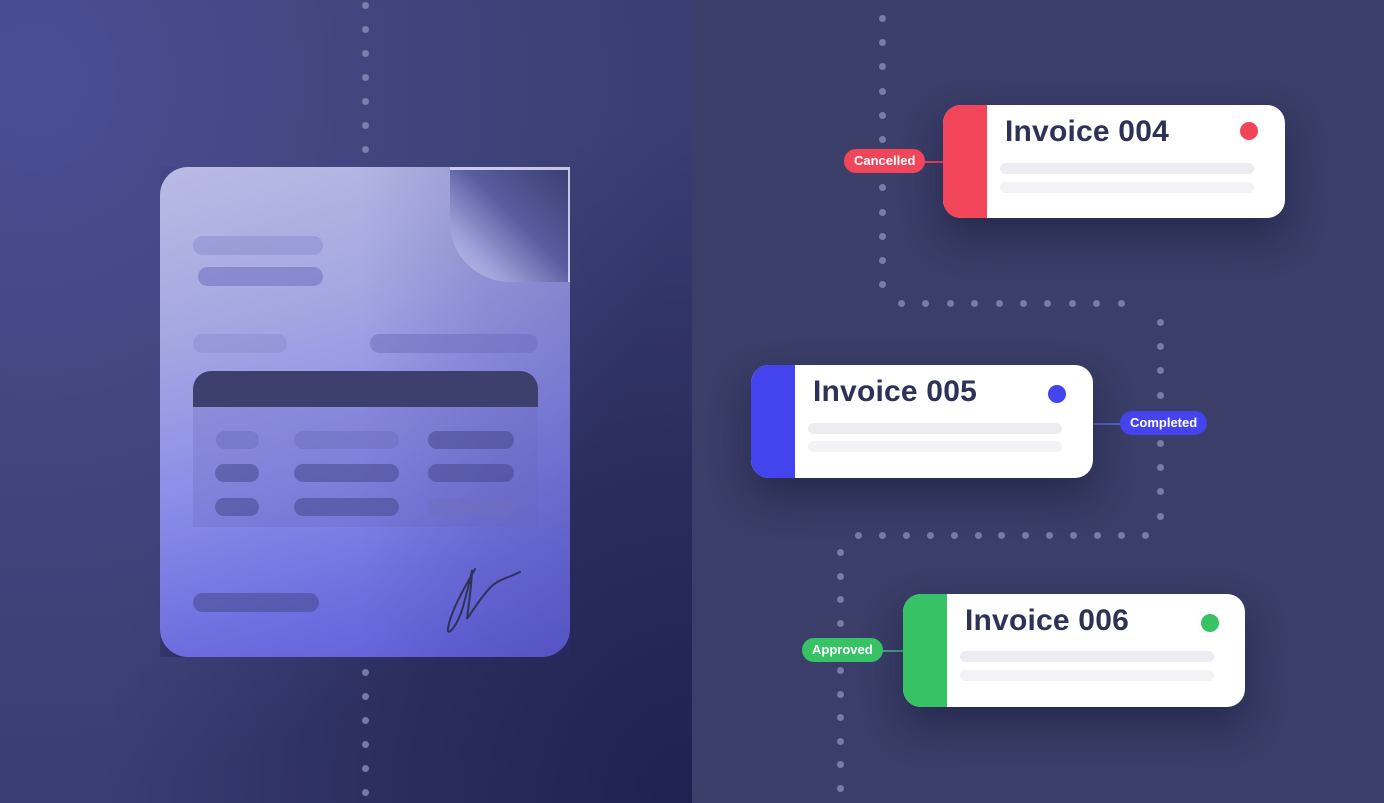  Describe the element at coordinates (922, 421) in the screenshot. I see `invoice-card: Invoice 005` at that location.